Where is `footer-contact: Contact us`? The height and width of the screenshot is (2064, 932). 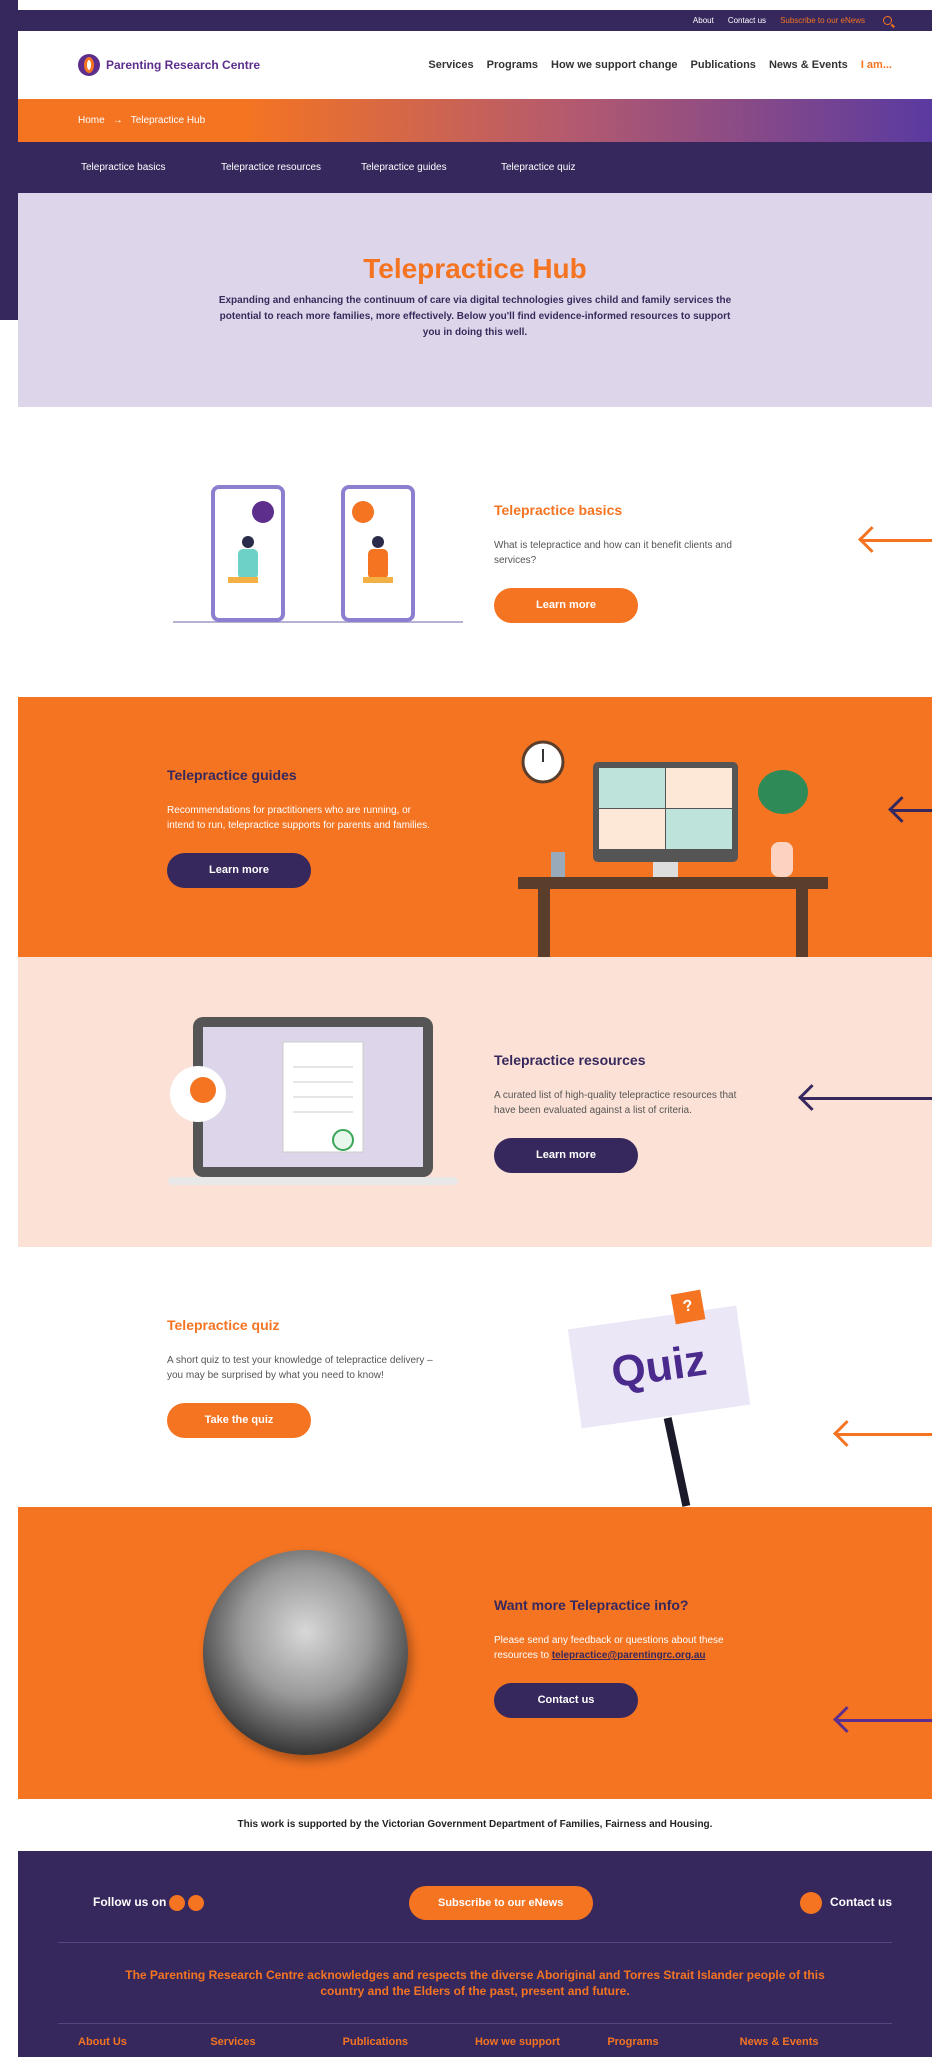 footer-contact: Contact us is located at coordinates (844, 1903).